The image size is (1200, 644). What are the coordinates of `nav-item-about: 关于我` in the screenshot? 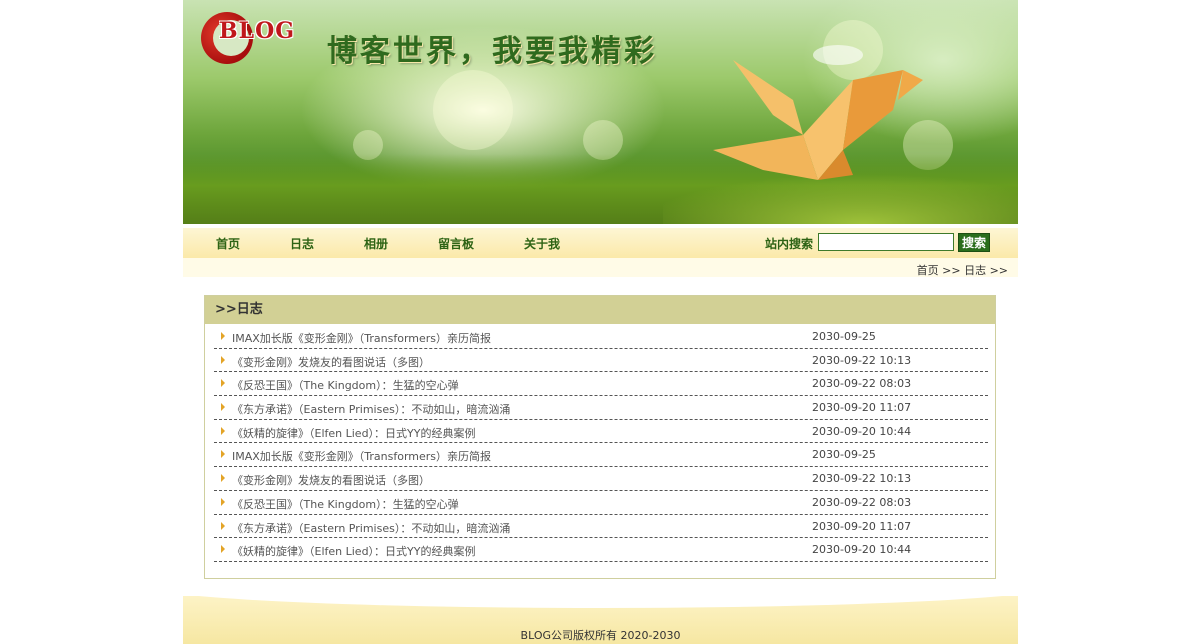 It's located at (542, 243).